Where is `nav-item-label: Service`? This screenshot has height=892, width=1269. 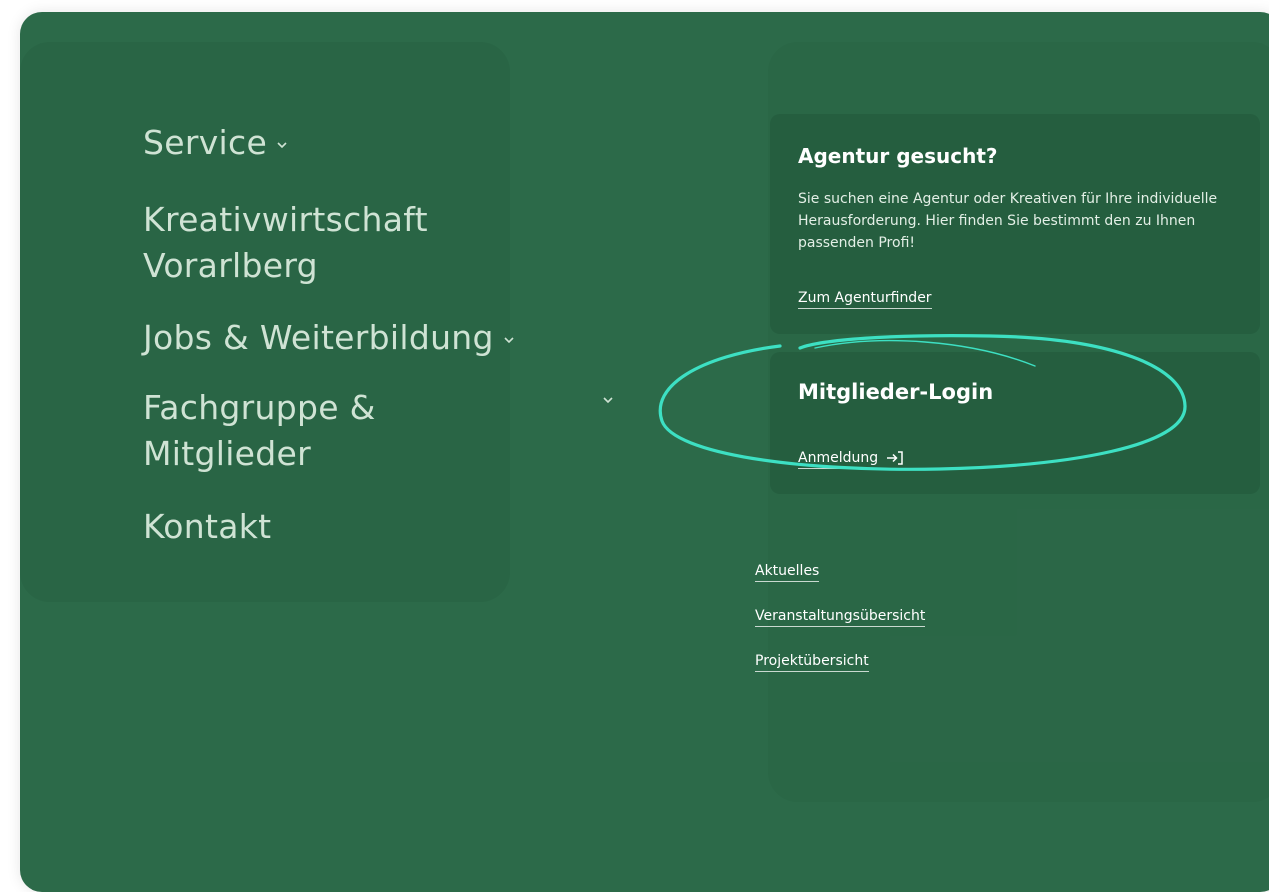 nav-item-label: Service is located at coordinates (205, 142).